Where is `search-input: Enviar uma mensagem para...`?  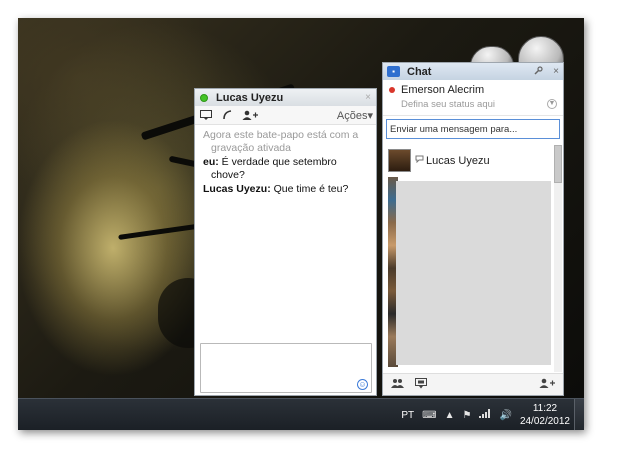
search-input: Enviar uma mensagem para... is located at coordinates (473, 129).